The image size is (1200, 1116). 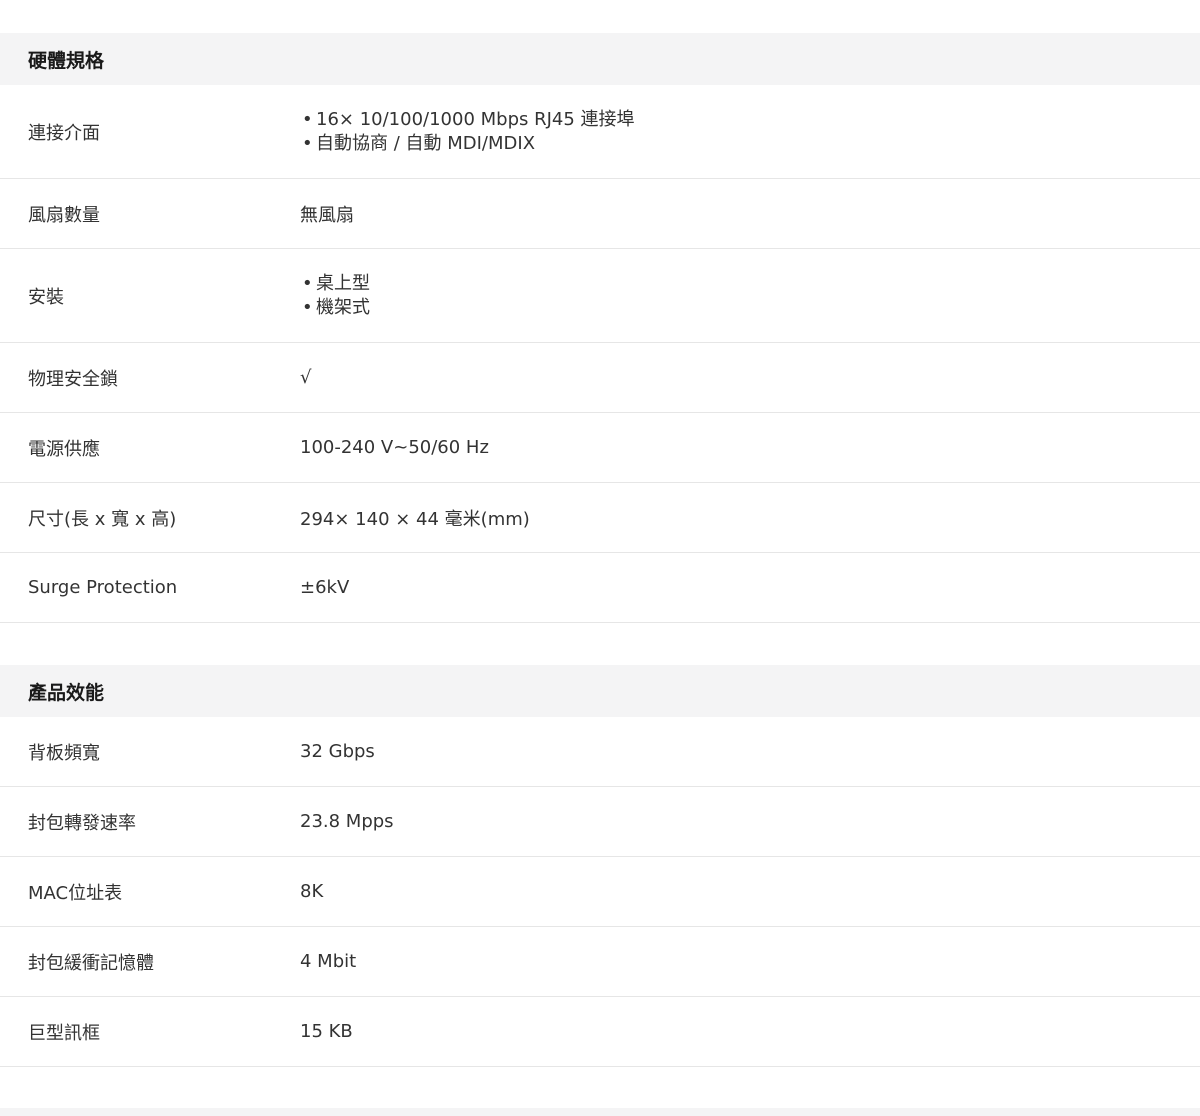 I want to click on spec-list-item: 16× 10/100/1000 Mbps RJ45 連接埠, so click(x=750, y=120).